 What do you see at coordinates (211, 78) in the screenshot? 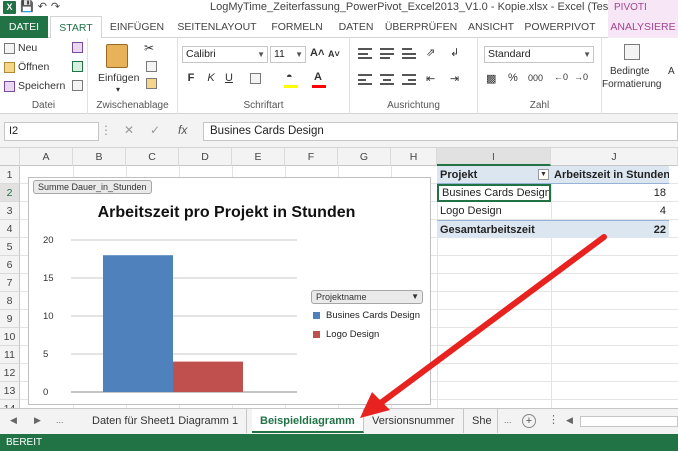
I see `italic-button: K` at bounding box center [211, 78].